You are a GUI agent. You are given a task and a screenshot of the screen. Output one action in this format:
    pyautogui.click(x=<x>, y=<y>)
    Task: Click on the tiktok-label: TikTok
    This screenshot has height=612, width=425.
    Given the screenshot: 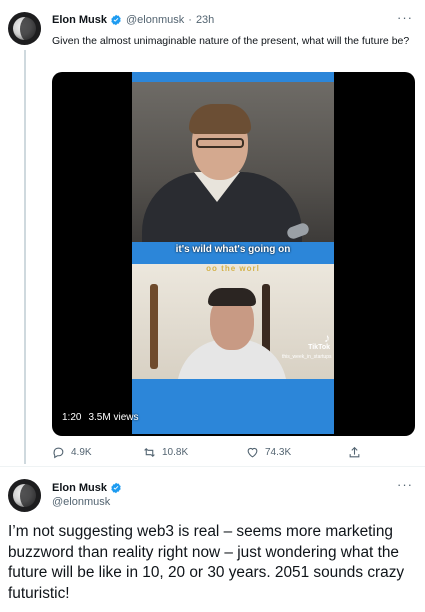 What is the action you would take?
    pyautogui.click(x=319, y=347)
    